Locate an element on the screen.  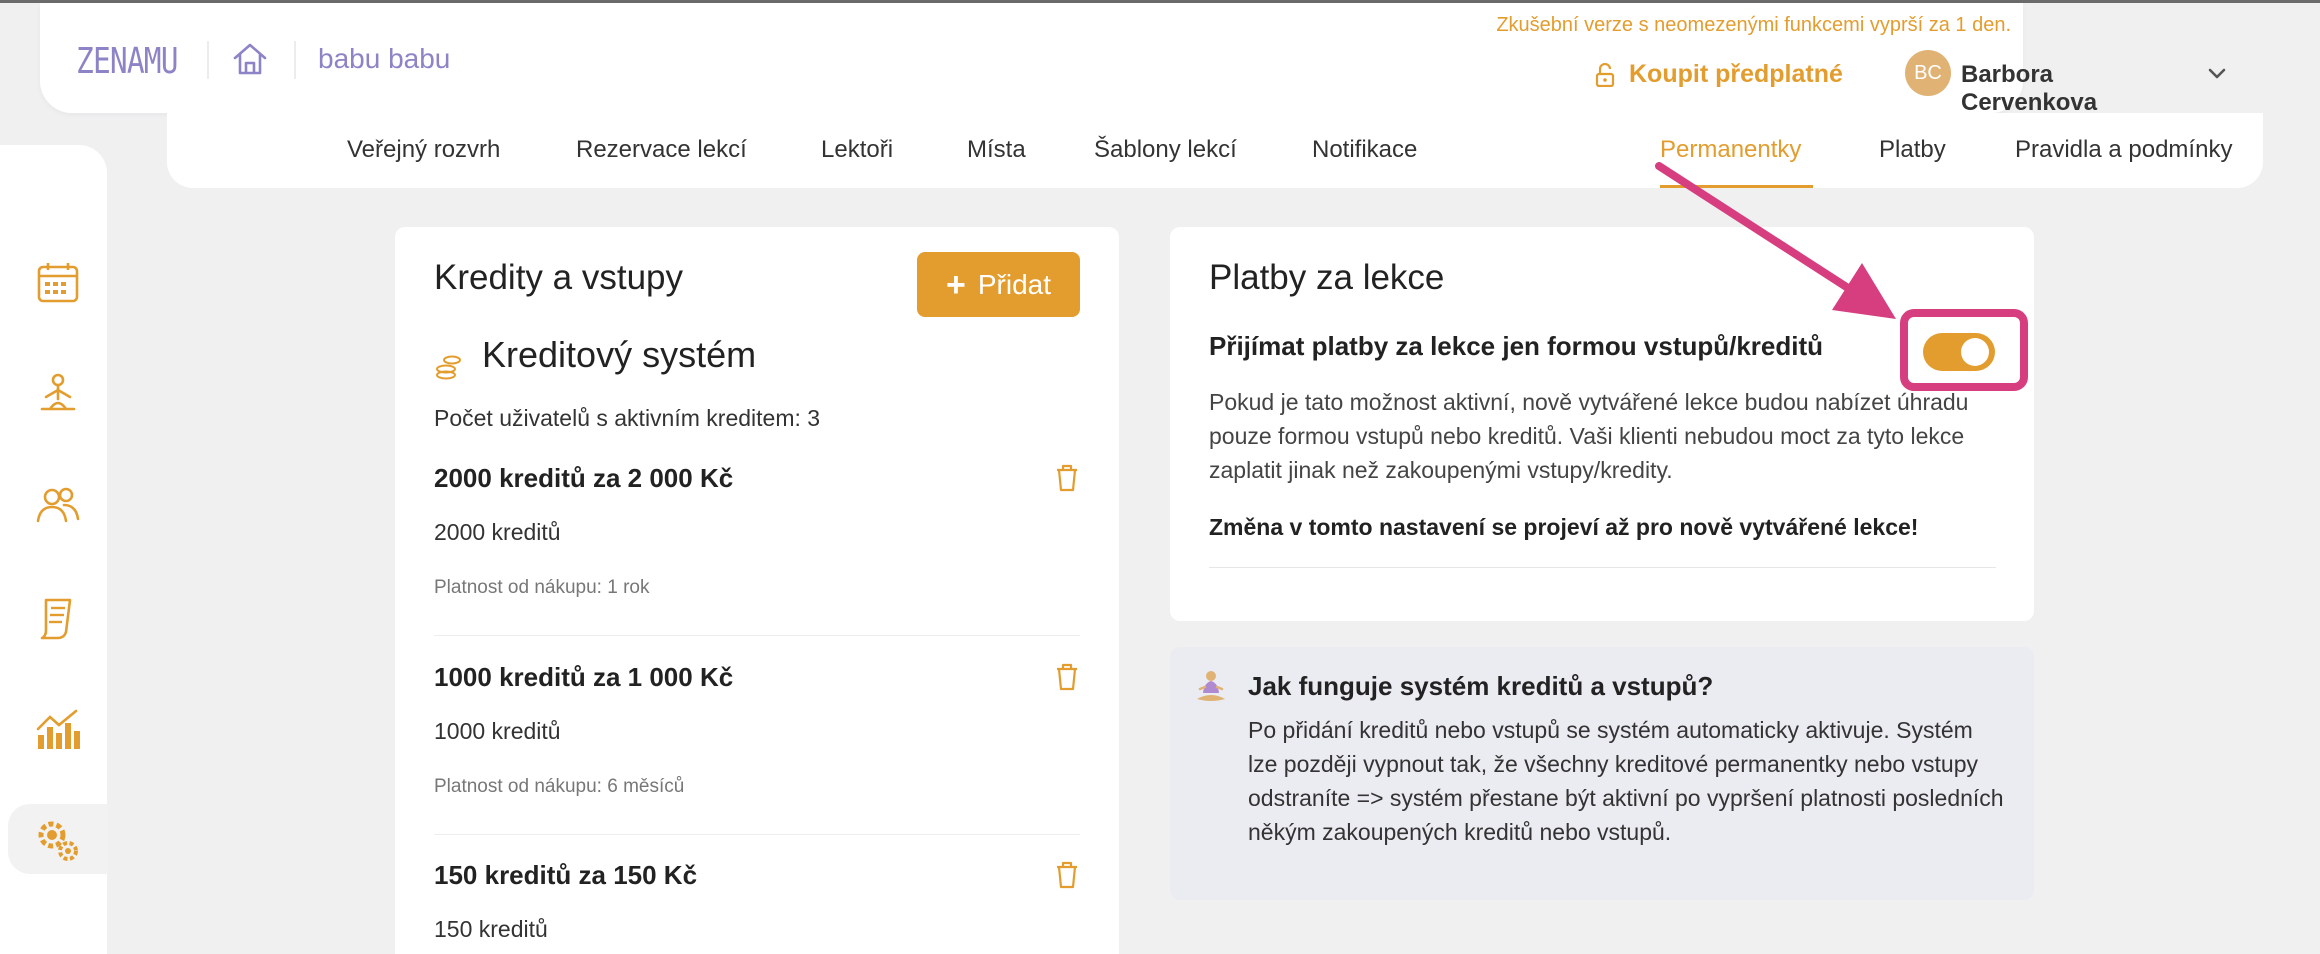
active-users-count: Počet uživatelů s aktivním kreditem: 3 is located at coordinates (627, 418).